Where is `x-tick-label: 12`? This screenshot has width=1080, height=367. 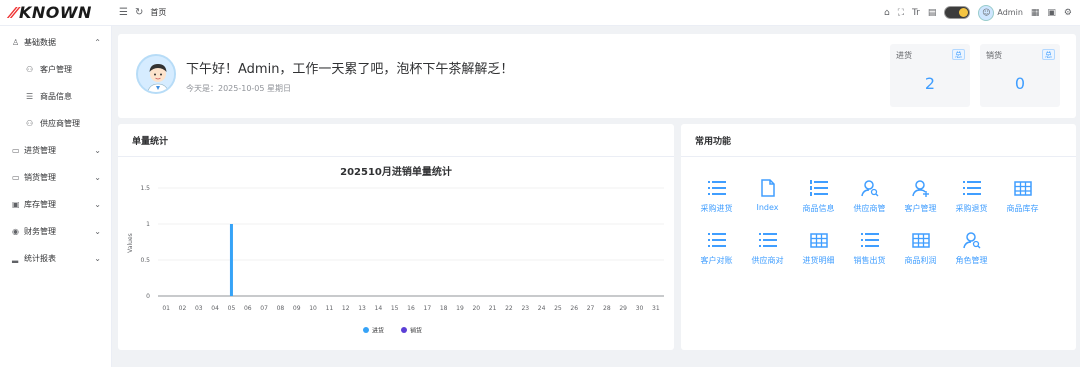 x-tick-label: 12 is located at coordinates (346, 308).